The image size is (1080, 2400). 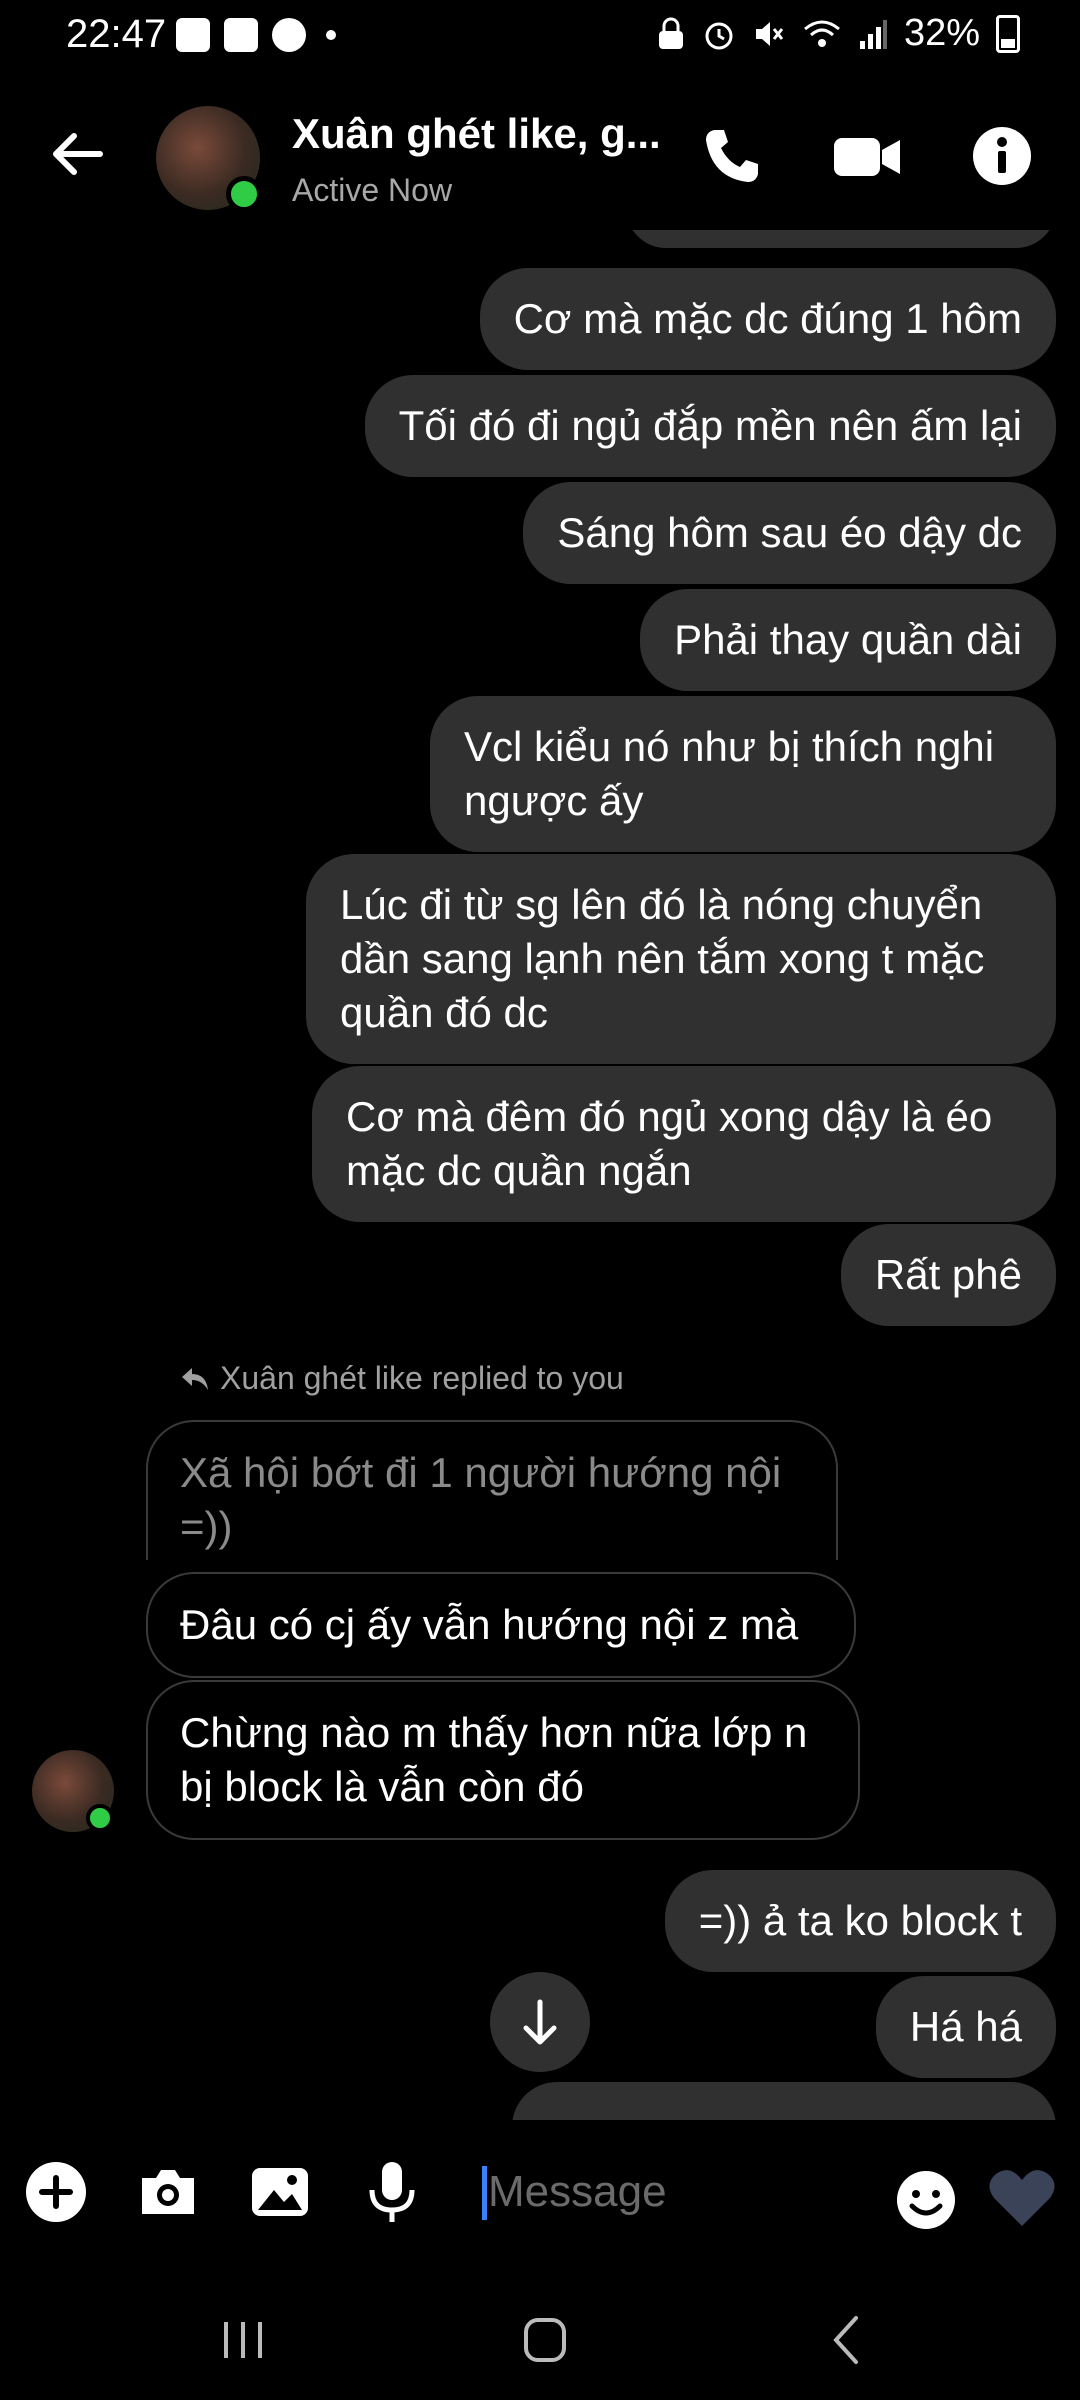 What do you see at coordinates (492, 1490) in the screenshot?
I see `reply-quote: Xã hội bớt đi 1 người hướng nội =))` at bounding box center [492, 1490].